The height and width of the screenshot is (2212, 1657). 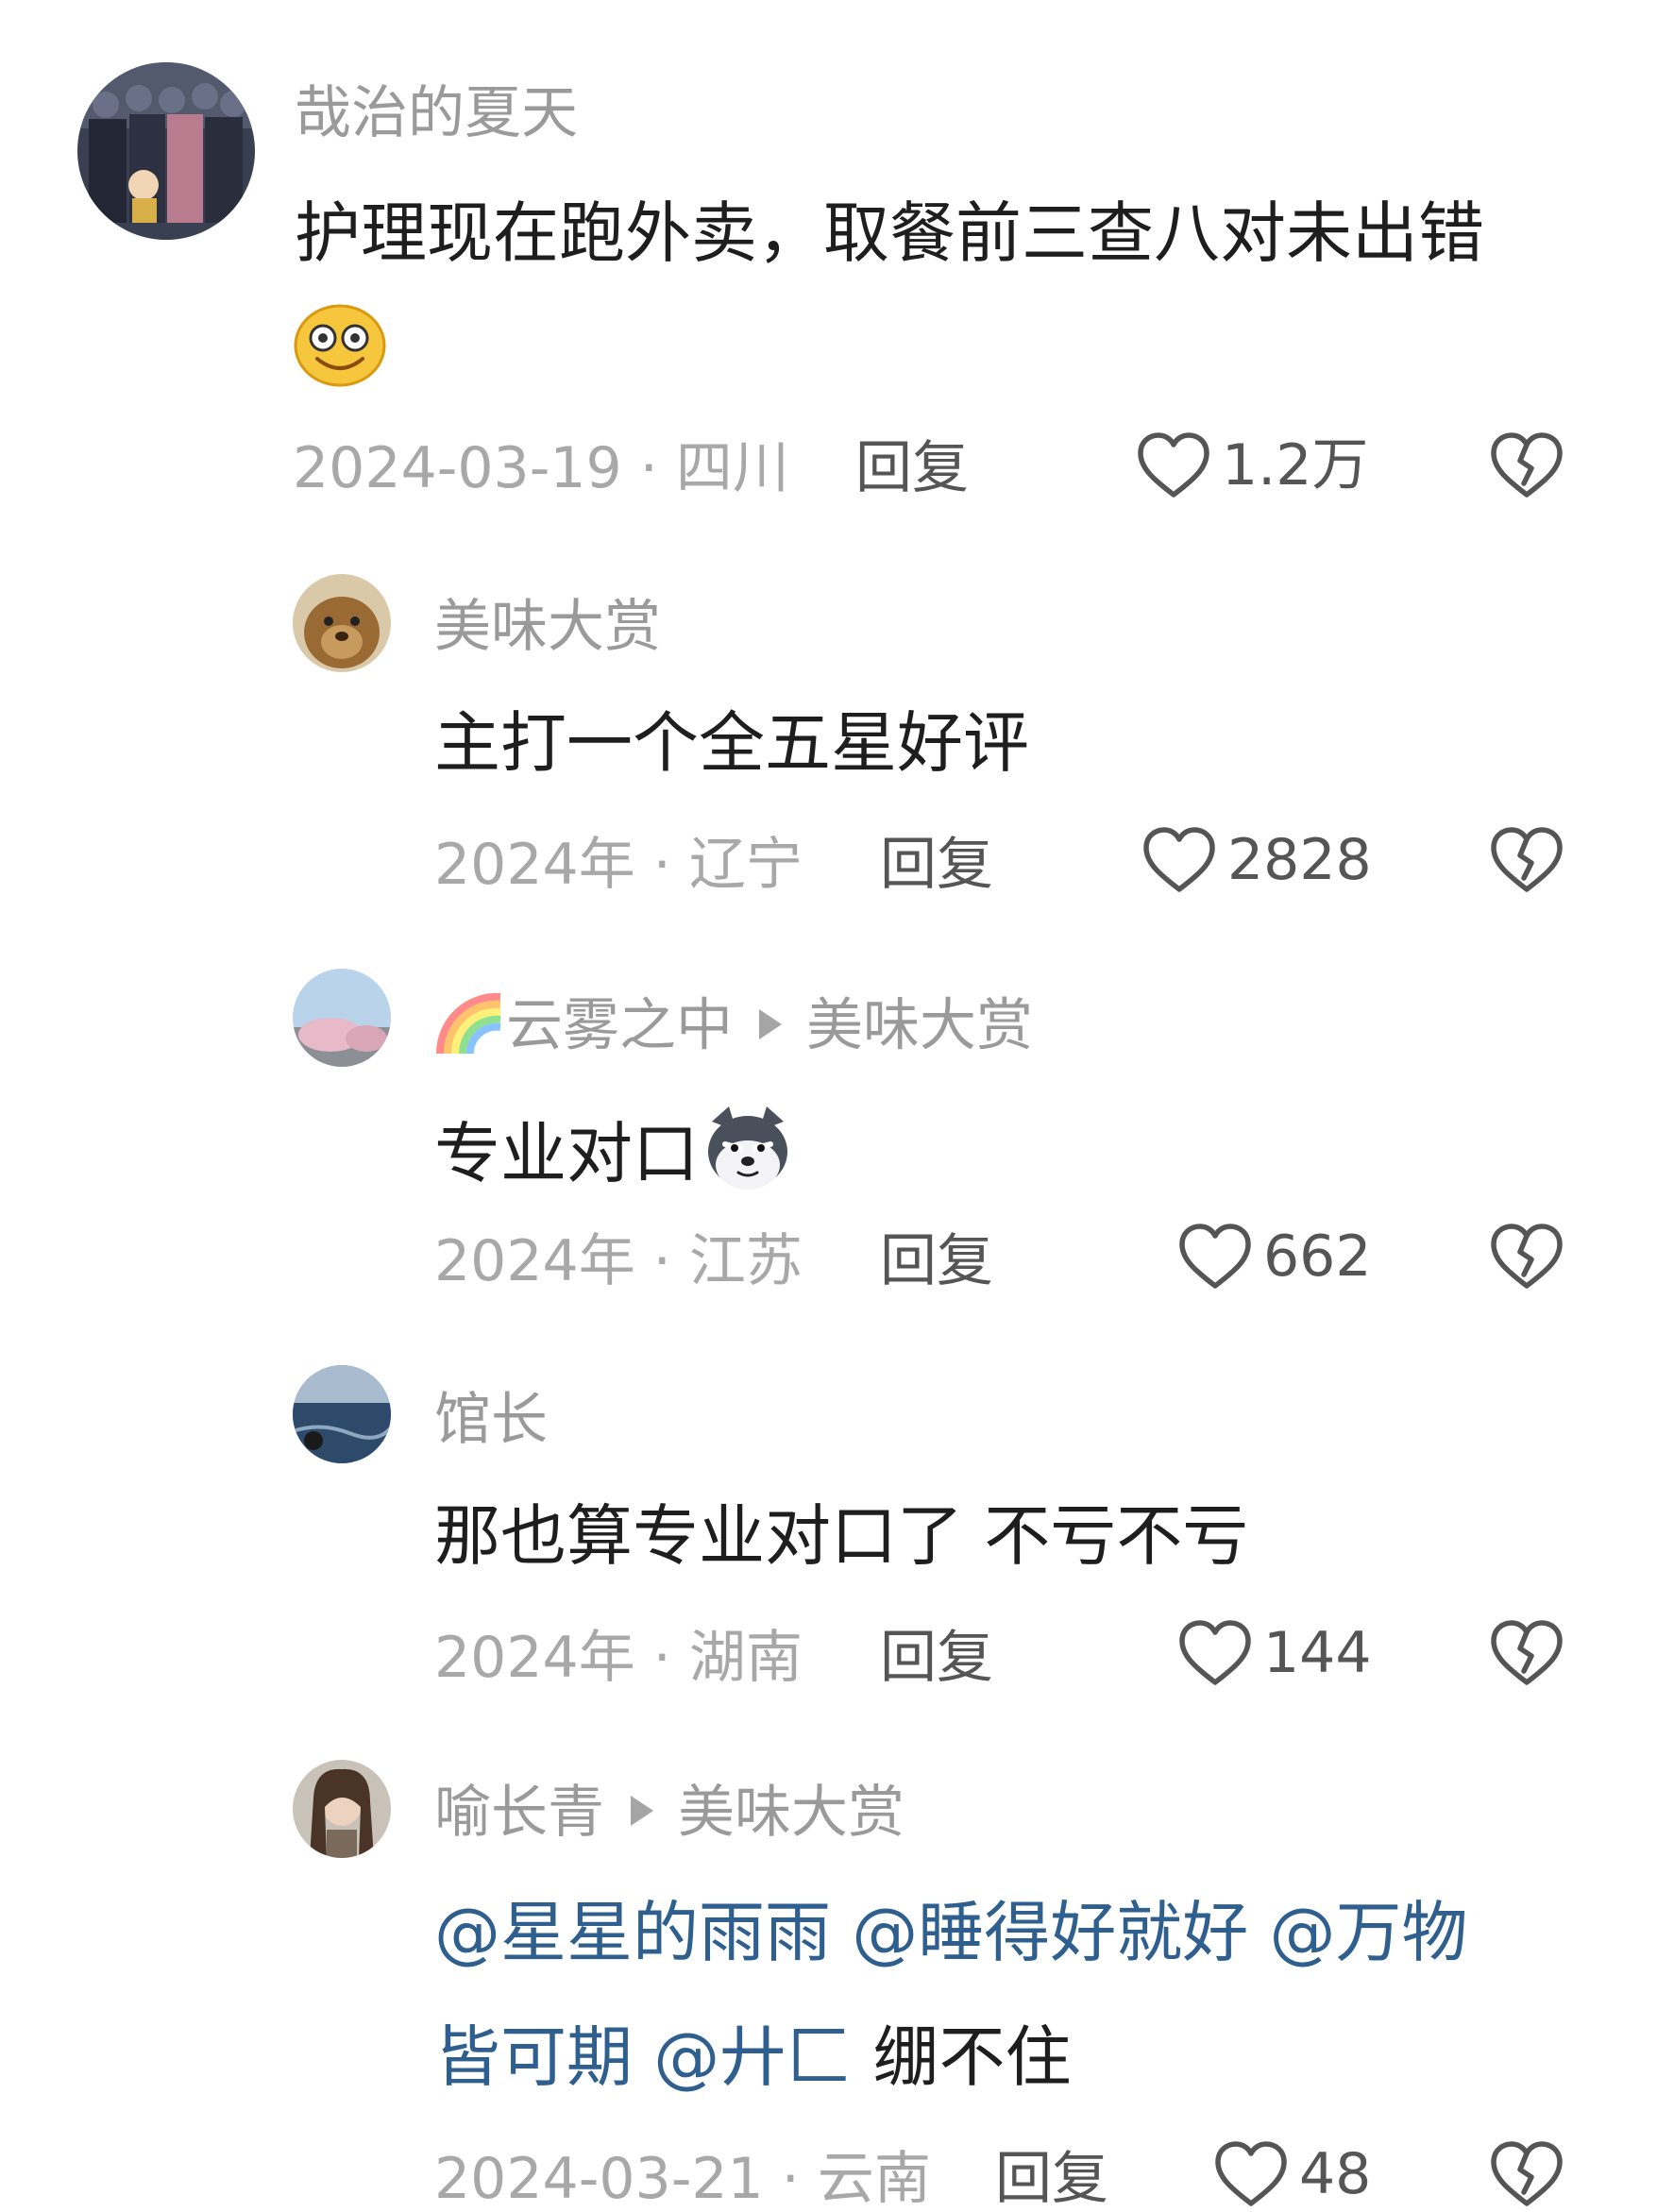 What do you see at coordinates (436, 113) in the screenshot?
I see `username: 哉治的夏天` at bounding box center [436, 113].